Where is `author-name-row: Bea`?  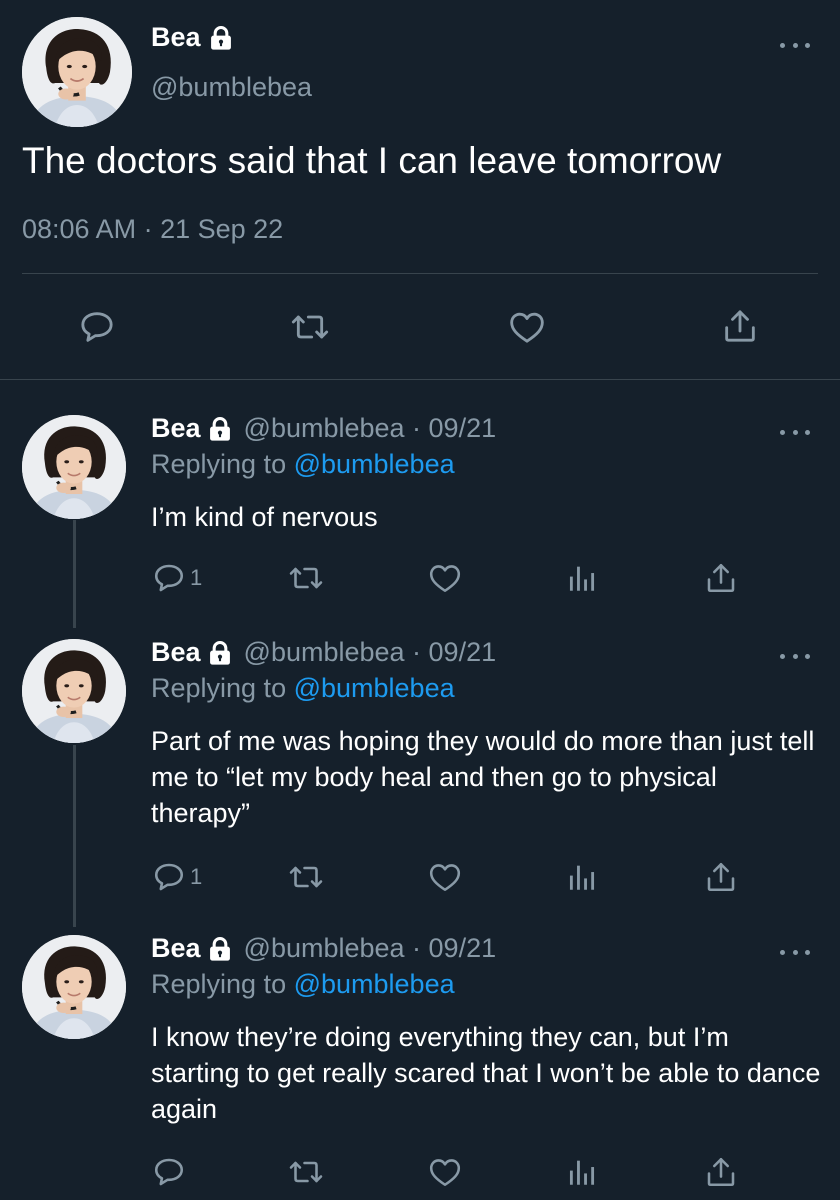 author-name-row: Bea is located at coordinates (193, 37).